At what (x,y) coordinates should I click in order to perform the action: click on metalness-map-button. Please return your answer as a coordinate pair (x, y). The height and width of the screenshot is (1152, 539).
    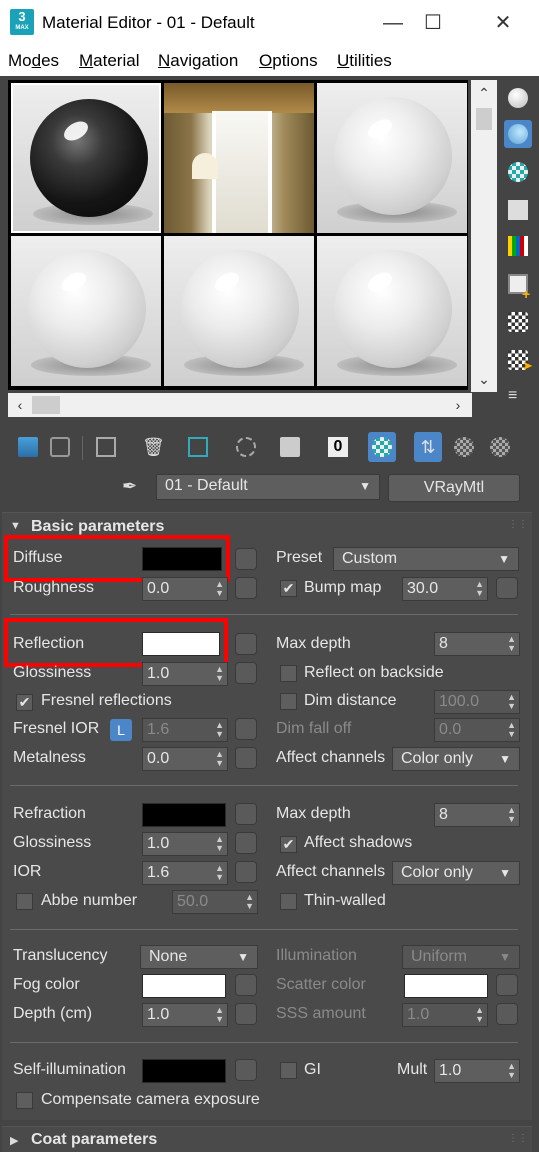
    Looking at the image, I should click on (246, 758).